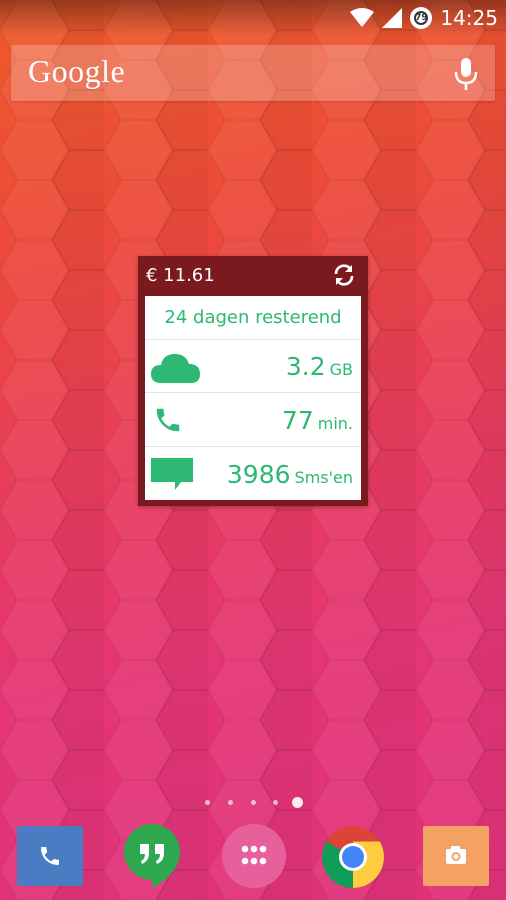 This screenshot has width=506, height=900. I want to click on google-search-bar: Google, so click(253, 73).